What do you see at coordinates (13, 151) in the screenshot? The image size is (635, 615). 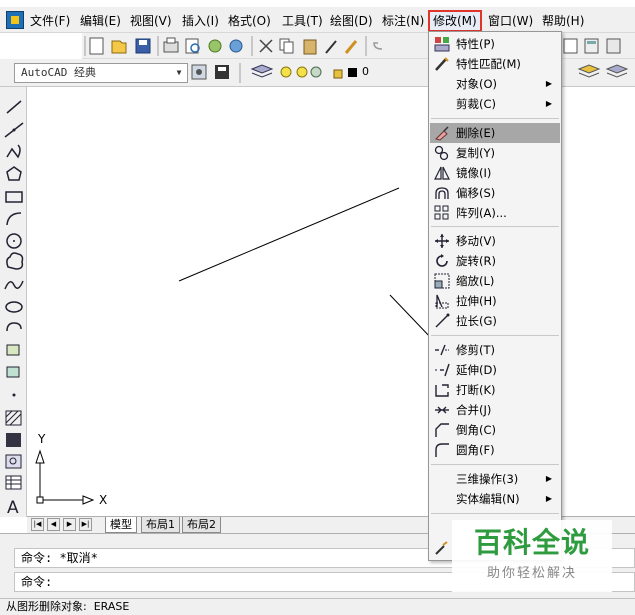 I see `polyline-icon` at bounding box center [13, 151].